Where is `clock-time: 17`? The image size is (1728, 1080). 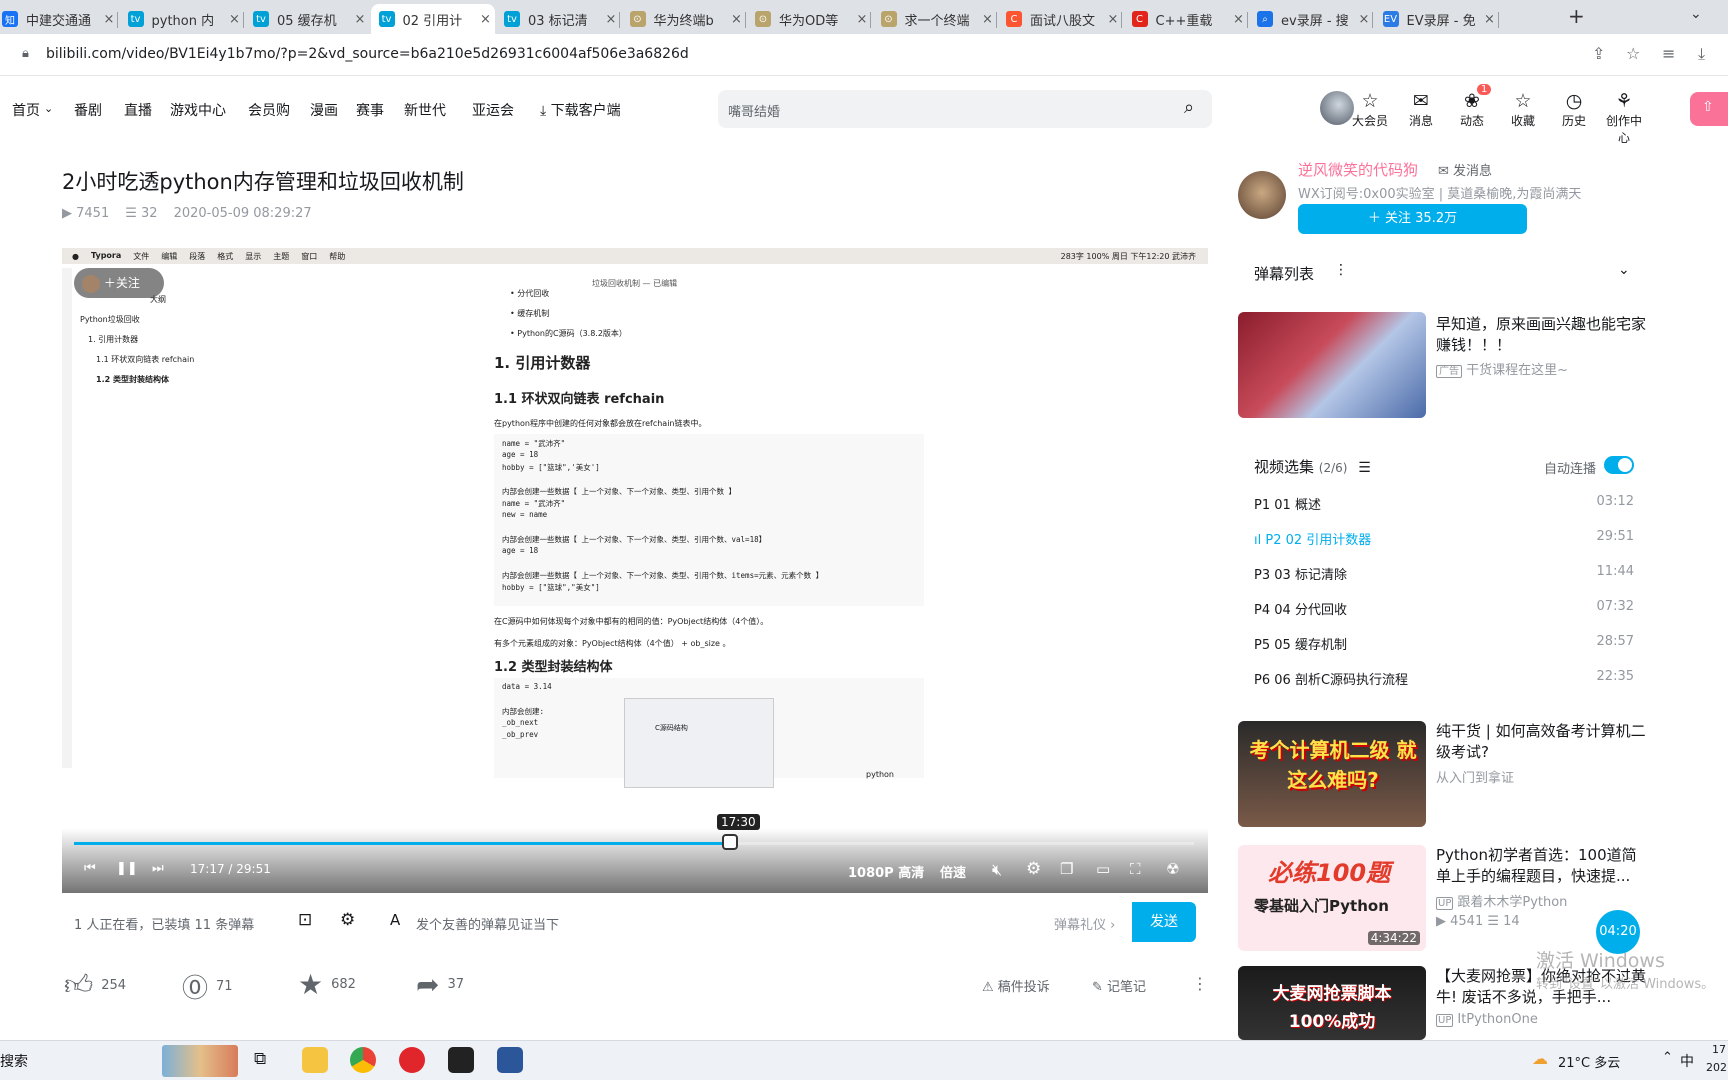 clock-time: 17 is located at coordinates (1719, 1049).